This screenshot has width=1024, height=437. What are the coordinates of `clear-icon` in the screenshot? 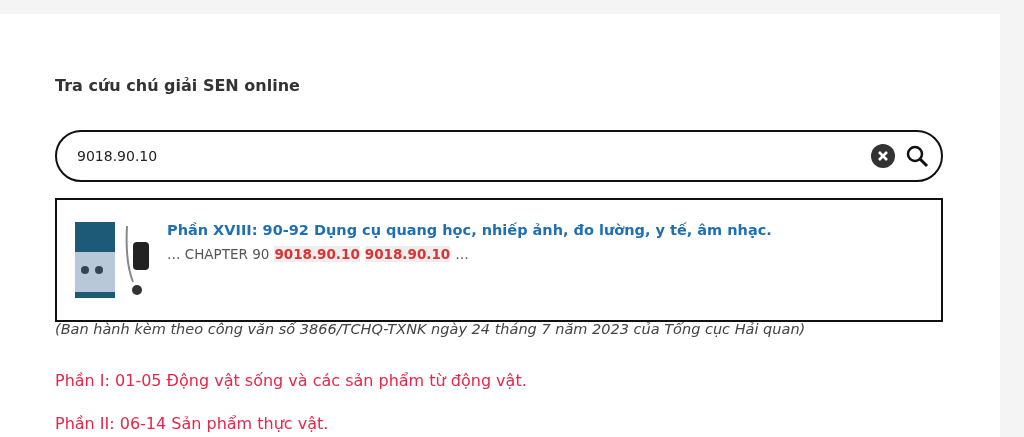 It's located at (883, 156).